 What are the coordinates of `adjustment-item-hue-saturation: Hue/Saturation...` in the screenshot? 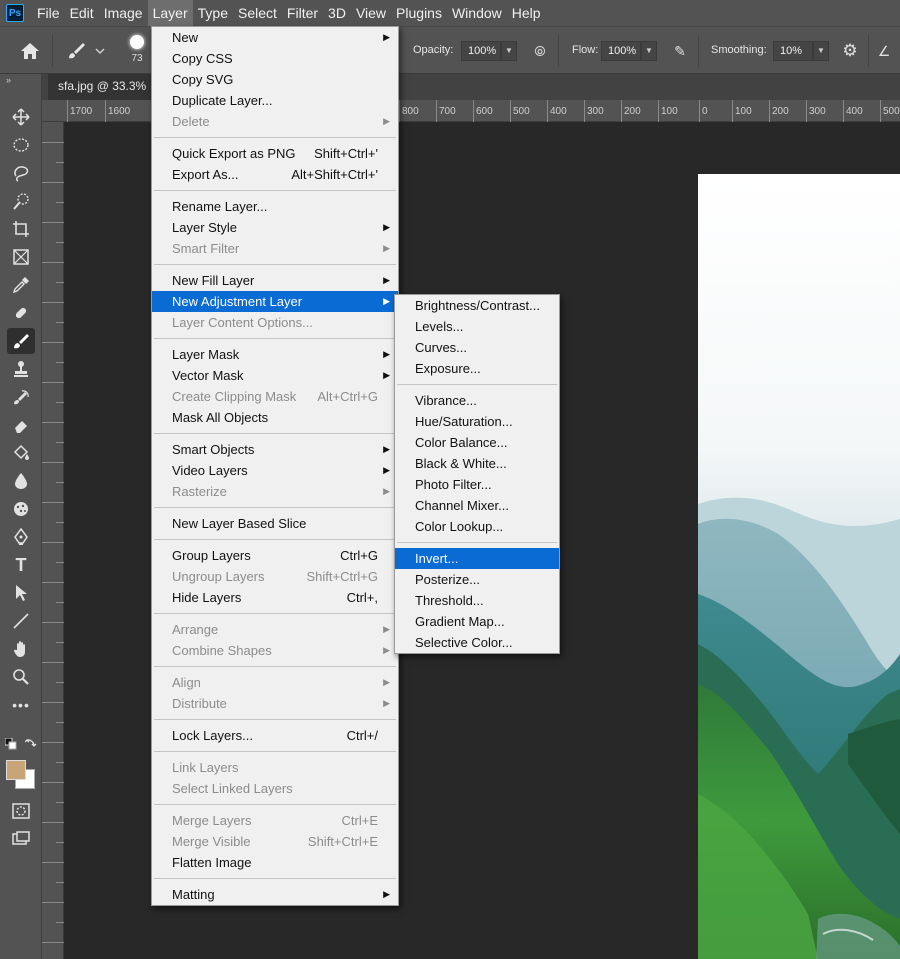 It's located at (477, 421).